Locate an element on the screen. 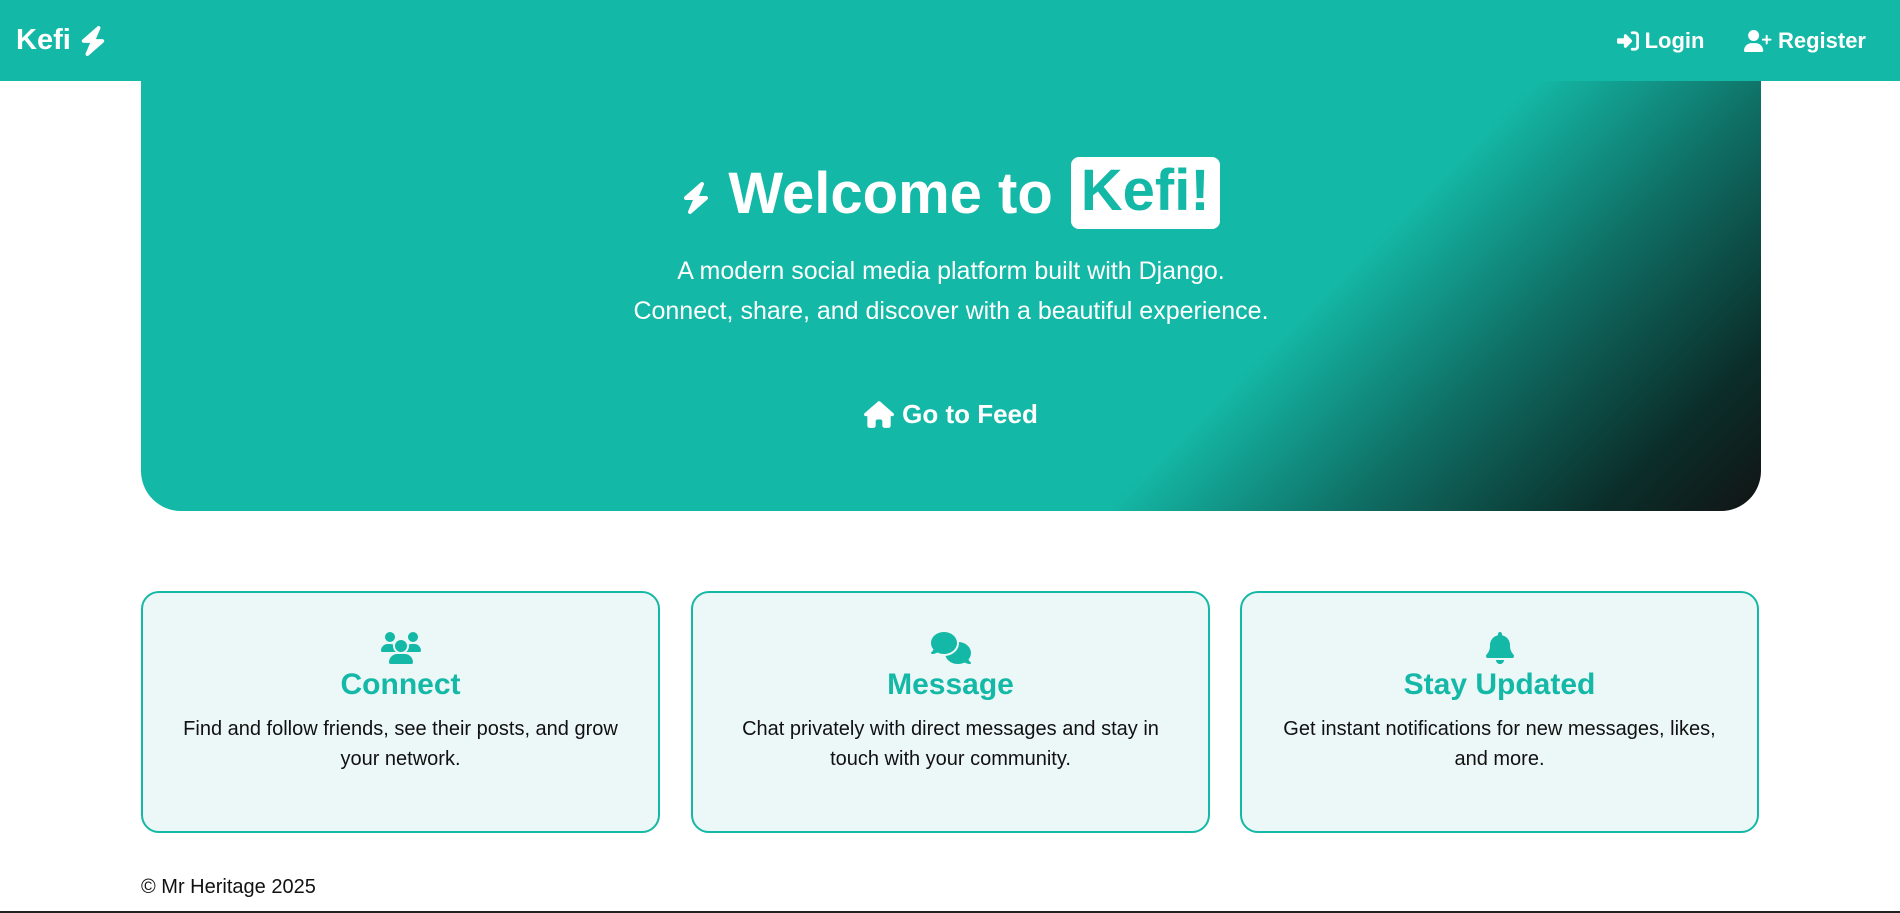  sign-in-icon is located at coordinates (1627, 40).